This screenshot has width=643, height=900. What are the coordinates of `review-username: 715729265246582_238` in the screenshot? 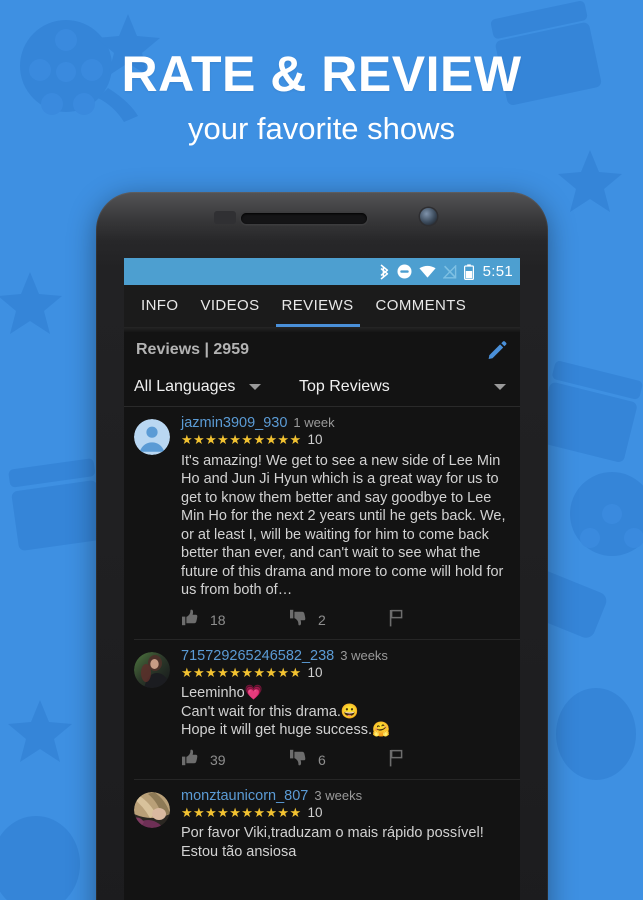 It's located at (257, 656).